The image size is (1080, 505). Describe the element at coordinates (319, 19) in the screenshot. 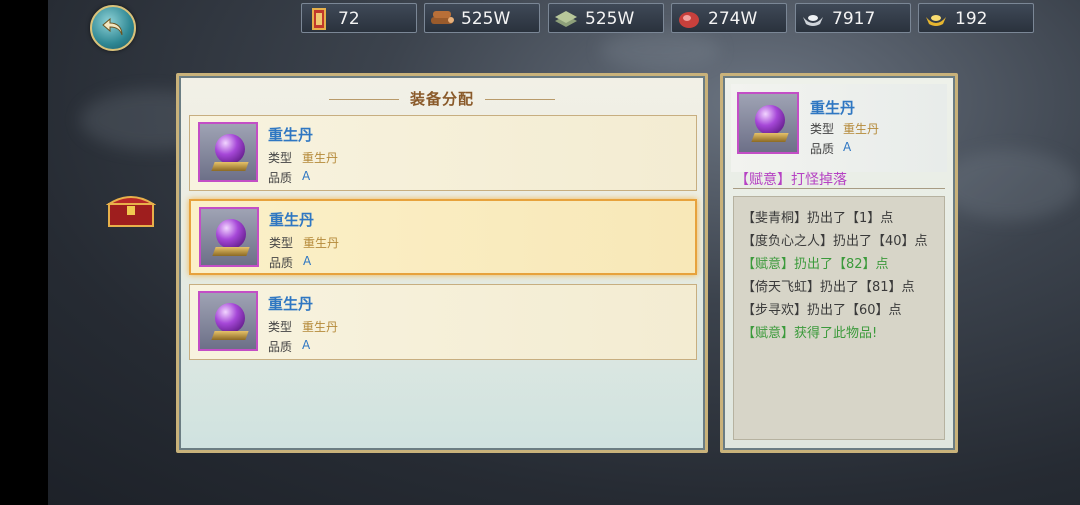

I see `scroll-icon` at that location.